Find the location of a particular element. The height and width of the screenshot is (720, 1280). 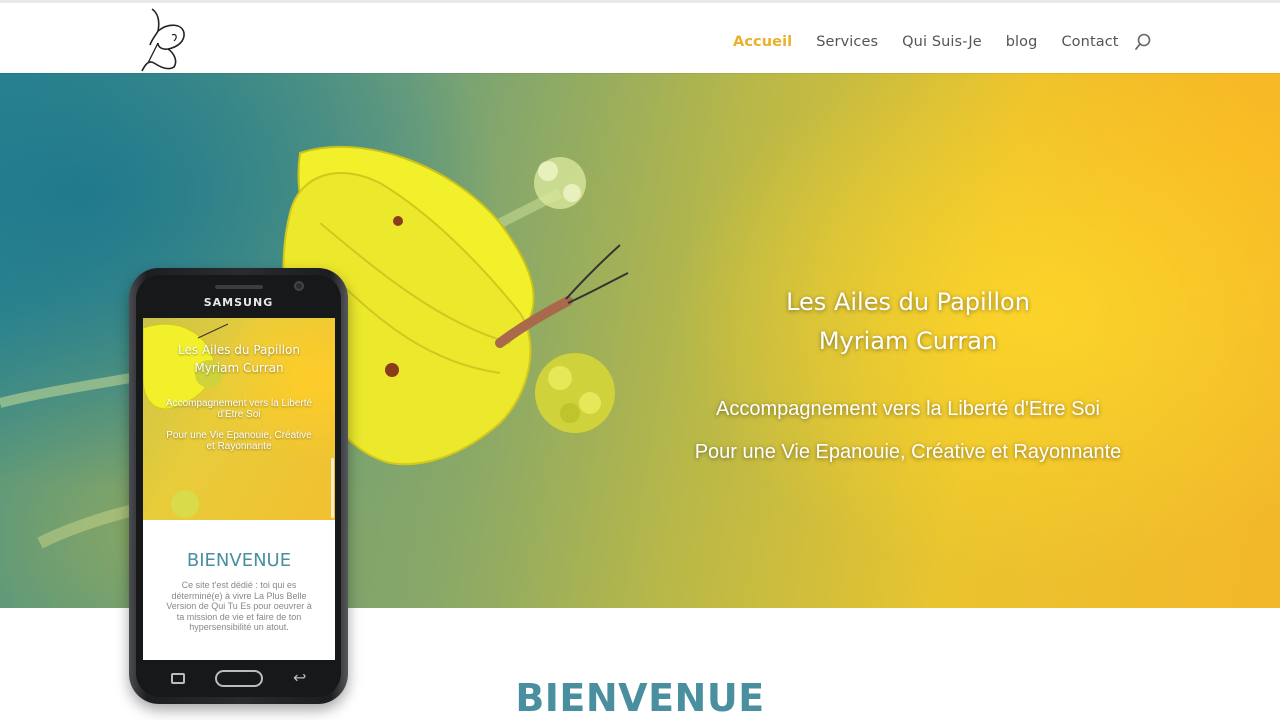

hero-title-line2: Myriam Curran is located at coordinates (908, 341).